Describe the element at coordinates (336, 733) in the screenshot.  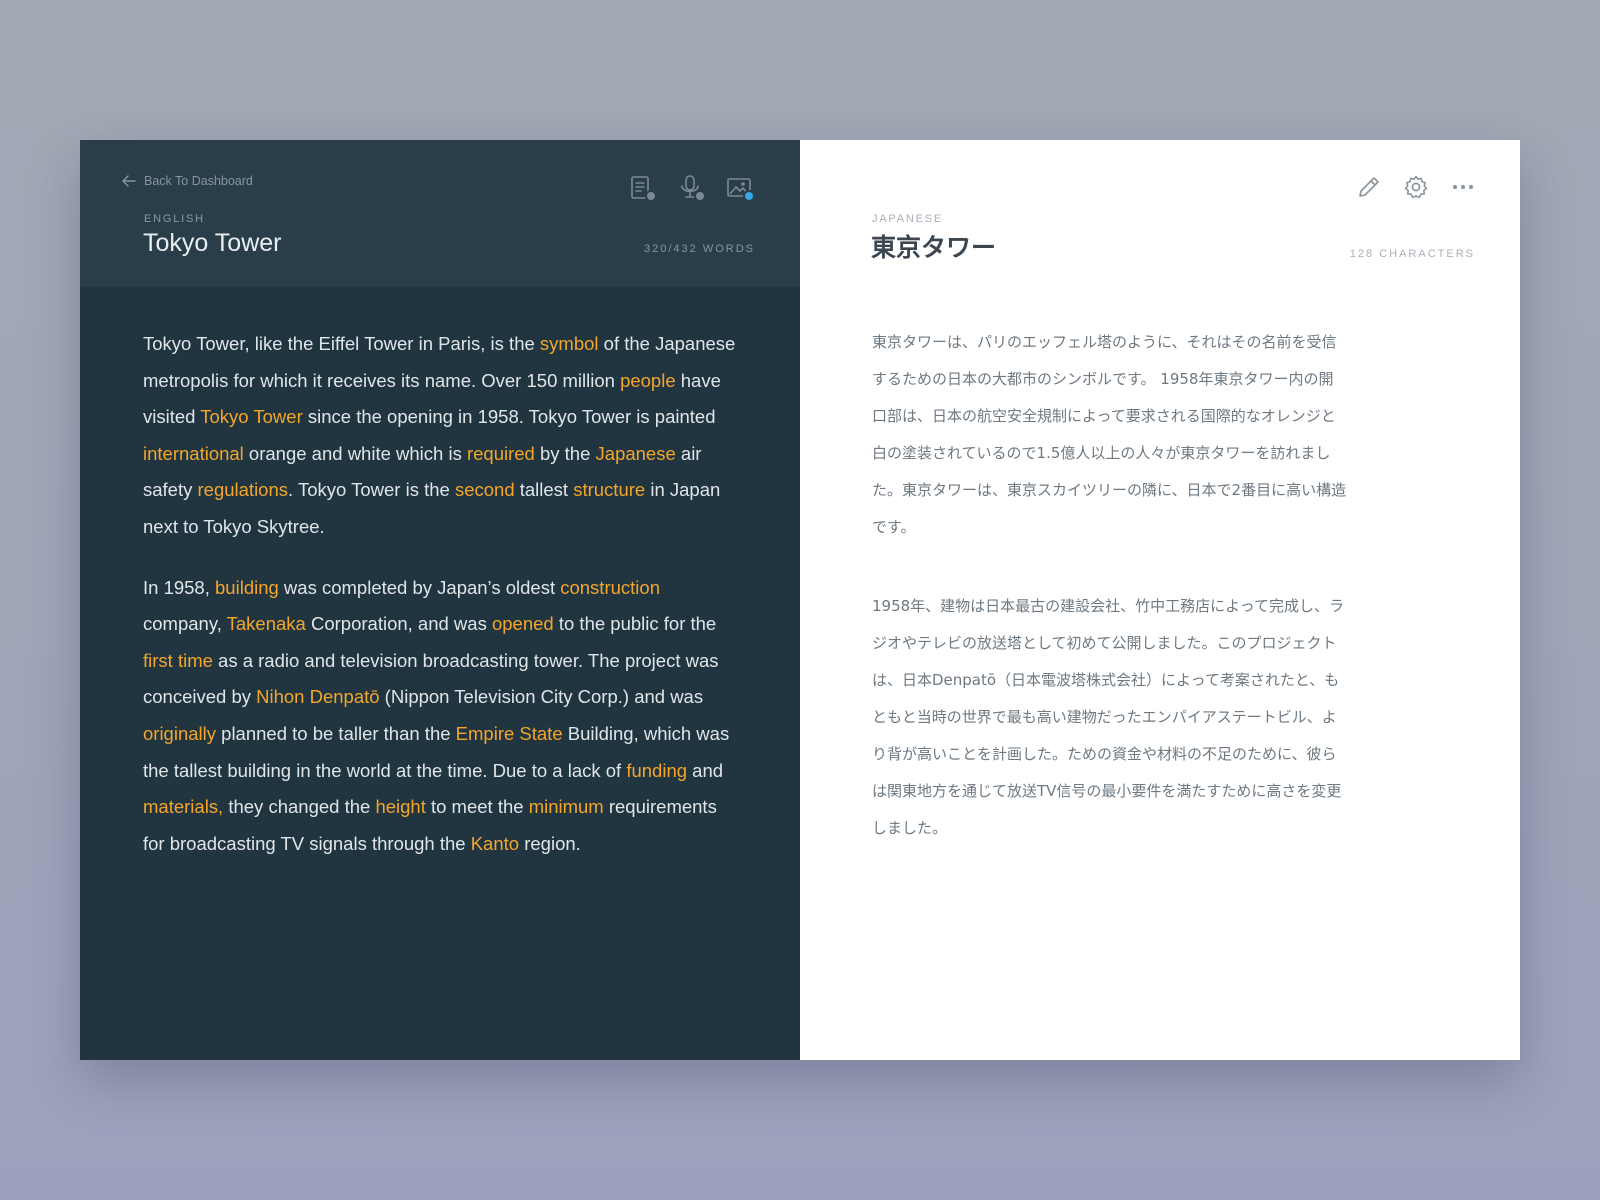
I see `text-segment: planned to be taller than the` at that location.